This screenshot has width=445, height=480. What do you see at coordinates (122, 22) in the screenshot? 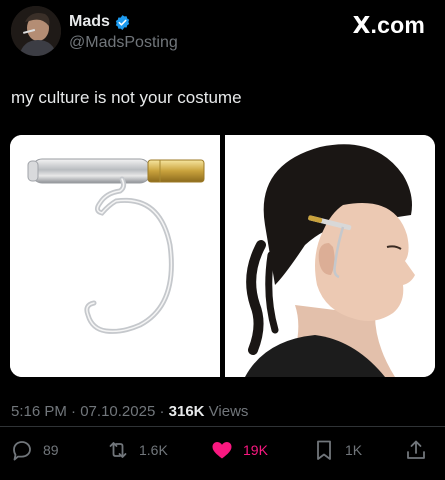
I see `verified-badge-icon` at bounding box center [122, 22].